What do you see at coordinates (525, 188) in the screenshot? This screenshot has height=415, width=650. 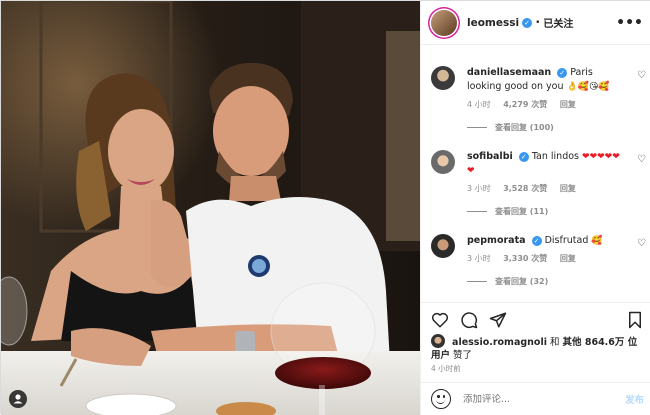 I see `comment-likes: 3,528 次赞` at bounding box center [525, 188].